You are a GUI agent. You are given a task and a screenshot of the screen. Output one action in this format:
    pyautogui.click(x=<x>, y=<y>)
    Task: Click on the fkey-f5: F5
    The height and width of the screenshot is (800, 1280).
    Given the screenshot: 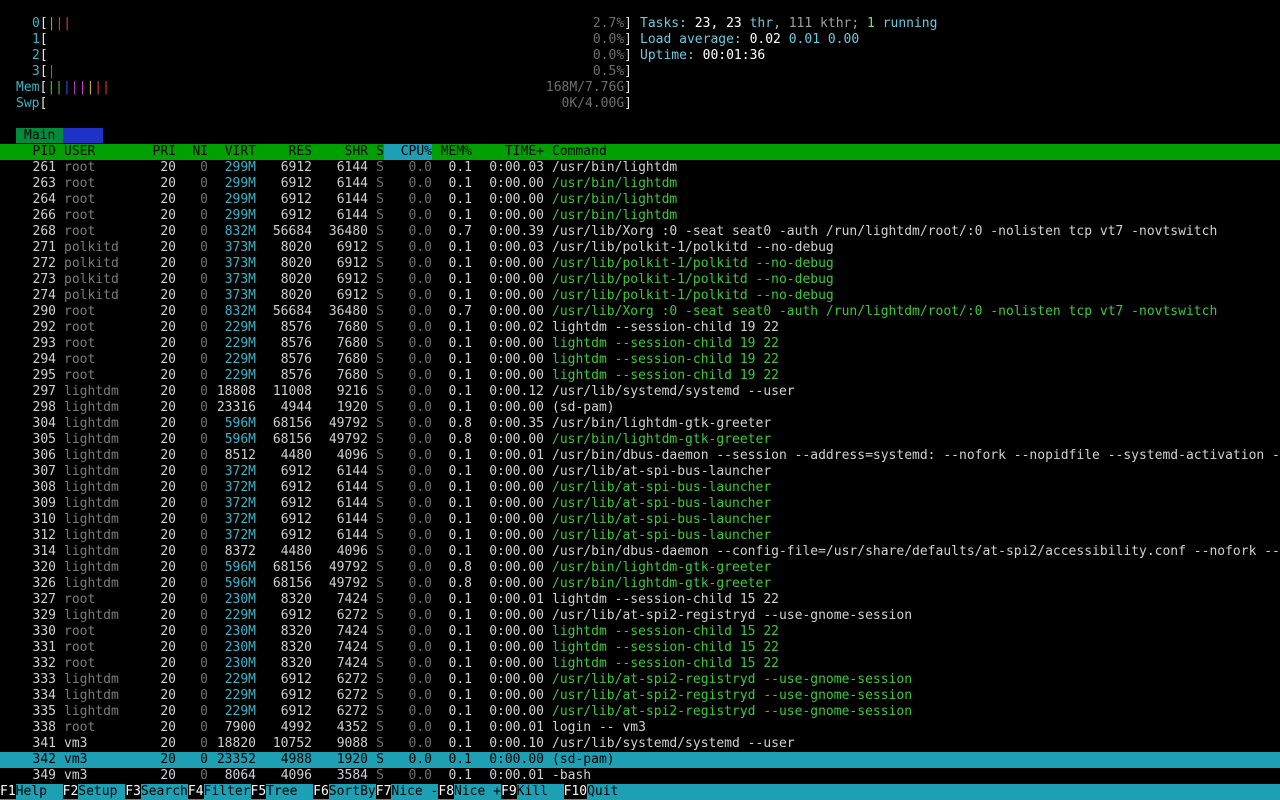 What is the action you would take?
    pyautogui.click(x=258, y=791)
    